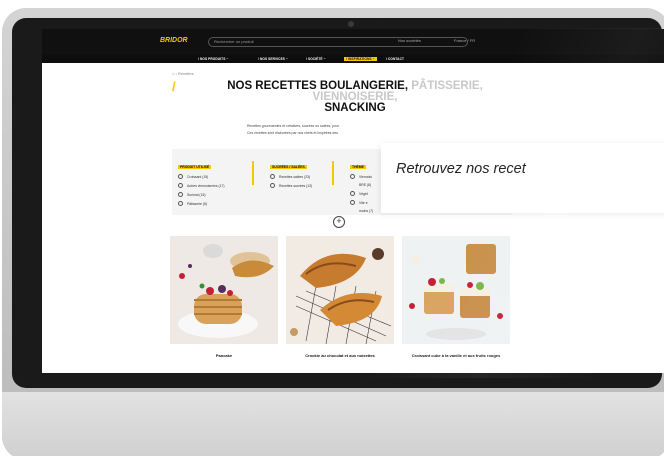 The width and height of the screenshot is (664, 456). I want to click on nav-products: / NOS PRODUITS ~, so click(213, 59).